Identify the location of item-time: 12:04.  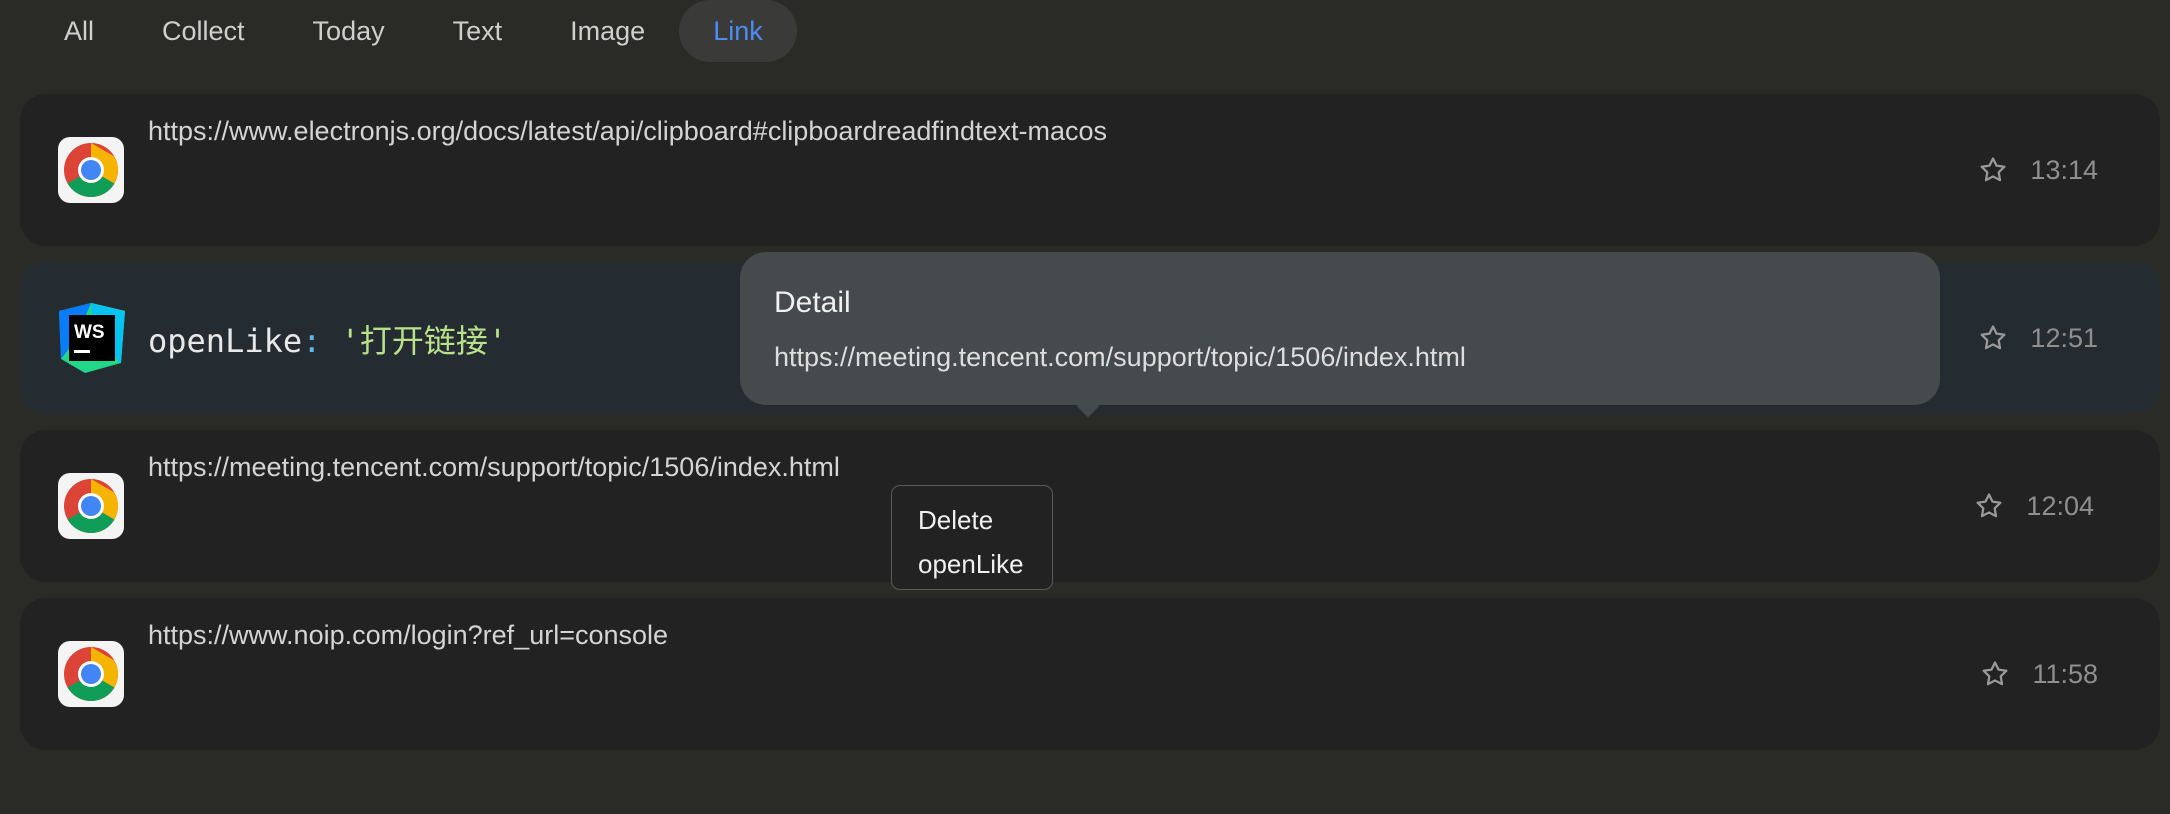
(2060, 505).